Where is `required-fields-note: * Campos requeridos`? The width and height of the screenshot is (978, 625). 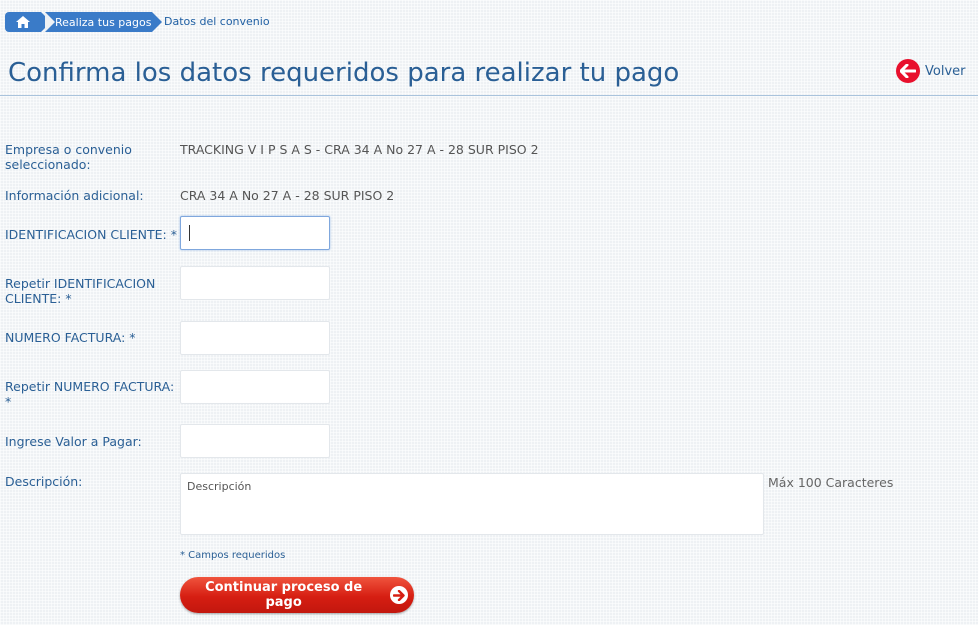 required-fields-note: * Campos requeridos is located at coordinates (233, 555).